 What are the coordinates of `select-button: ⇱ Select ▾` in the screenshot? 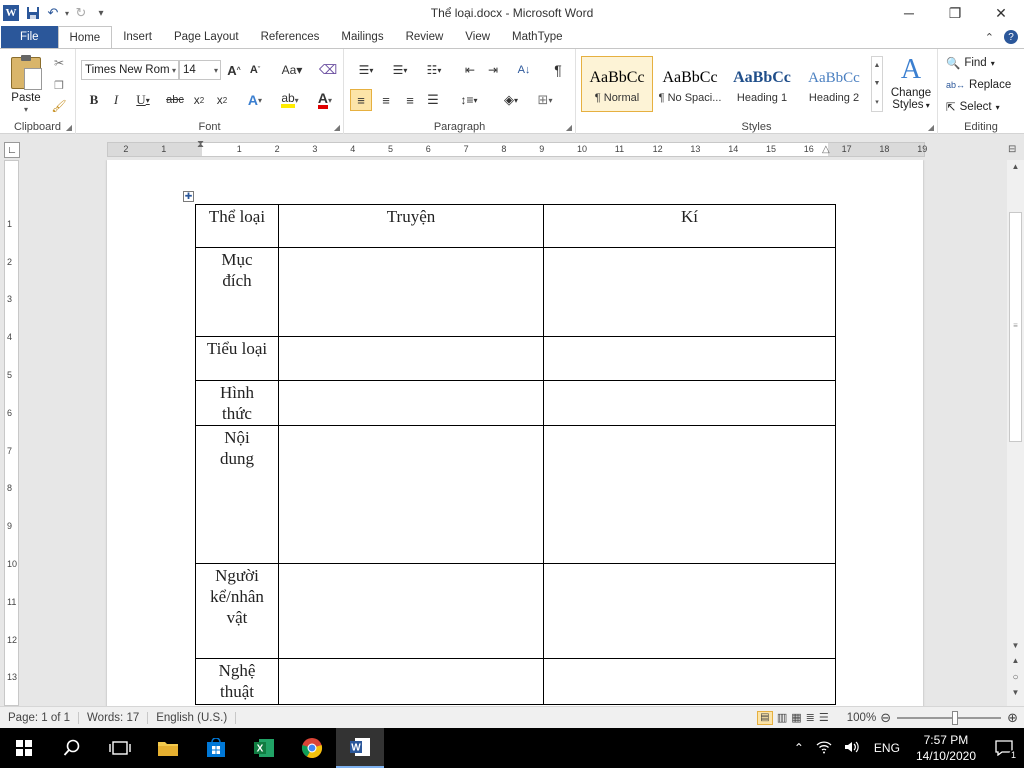 It's located at (973, 107).